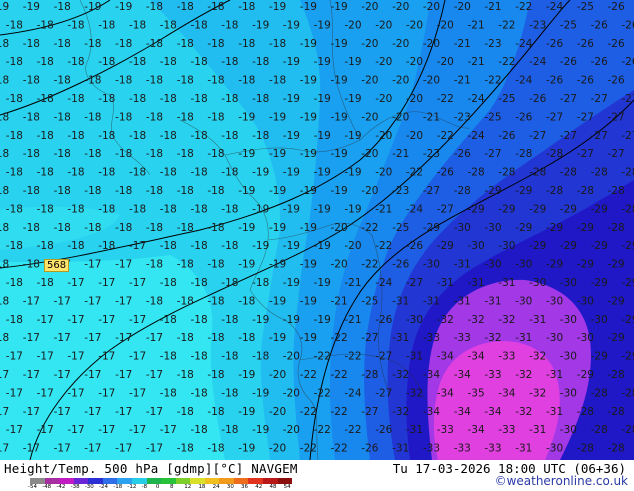  What do you see at coordinates (537, 393) in the screenshot?
I see `temperature-value: -32` at bounding box center [537, 393].